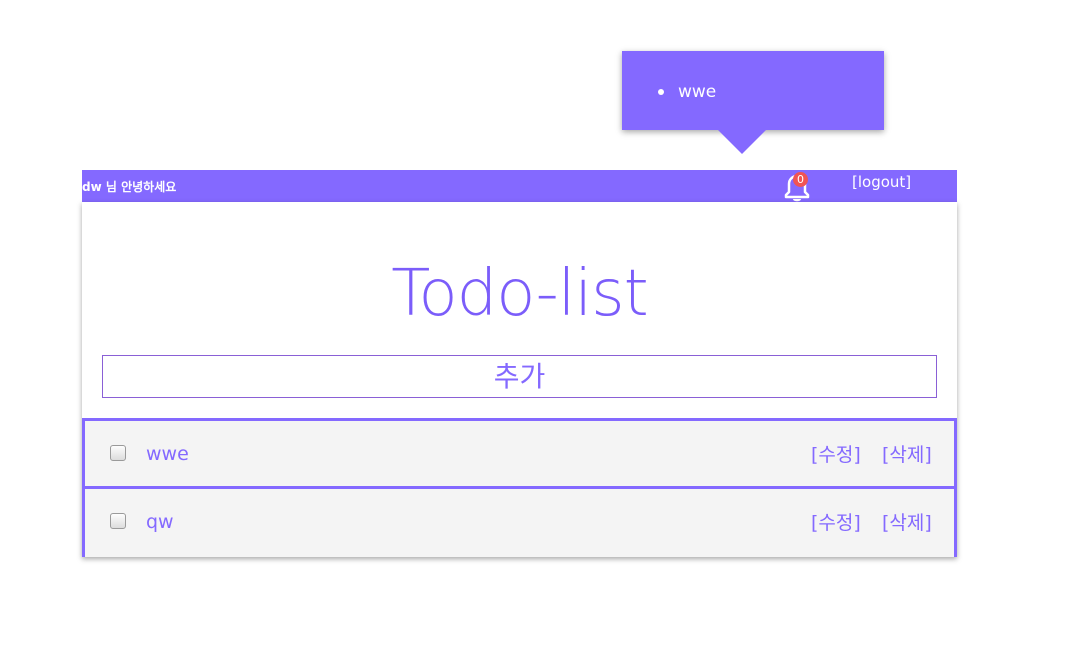  What do you see at coordinates (167, 454) in the screenshot?
I see `todo-text: wwe` at bounding box center [167, 454].